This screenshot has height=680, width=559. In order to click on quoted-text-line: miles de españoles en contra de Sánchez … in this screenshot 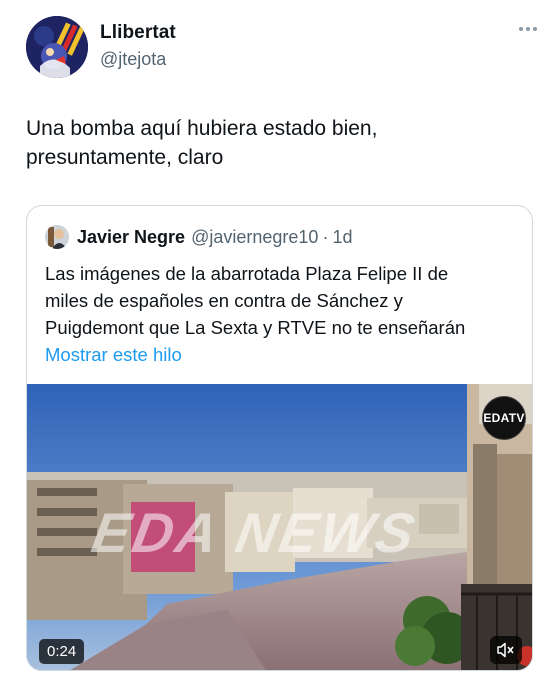, I will do `click(224, 300)`.